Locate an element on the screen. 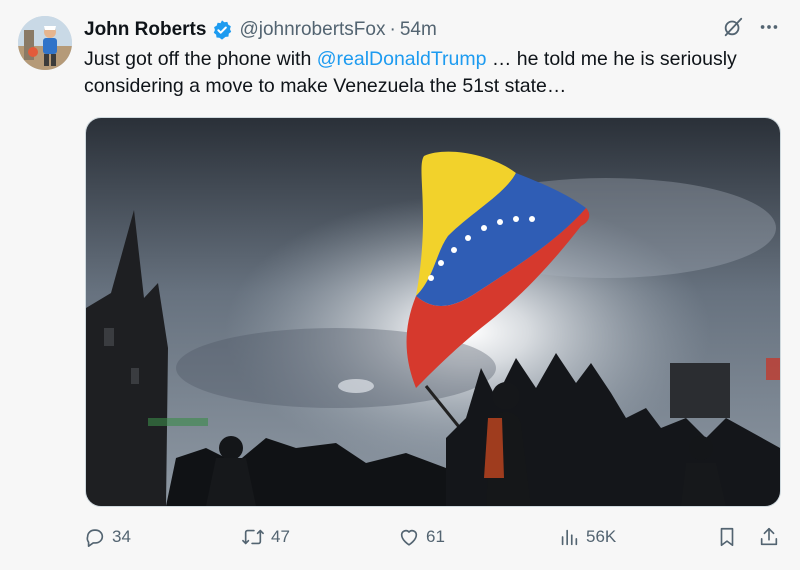 The height and width of the screenshot is (570, 800). heart-icon is located at coordinates (409, 537).